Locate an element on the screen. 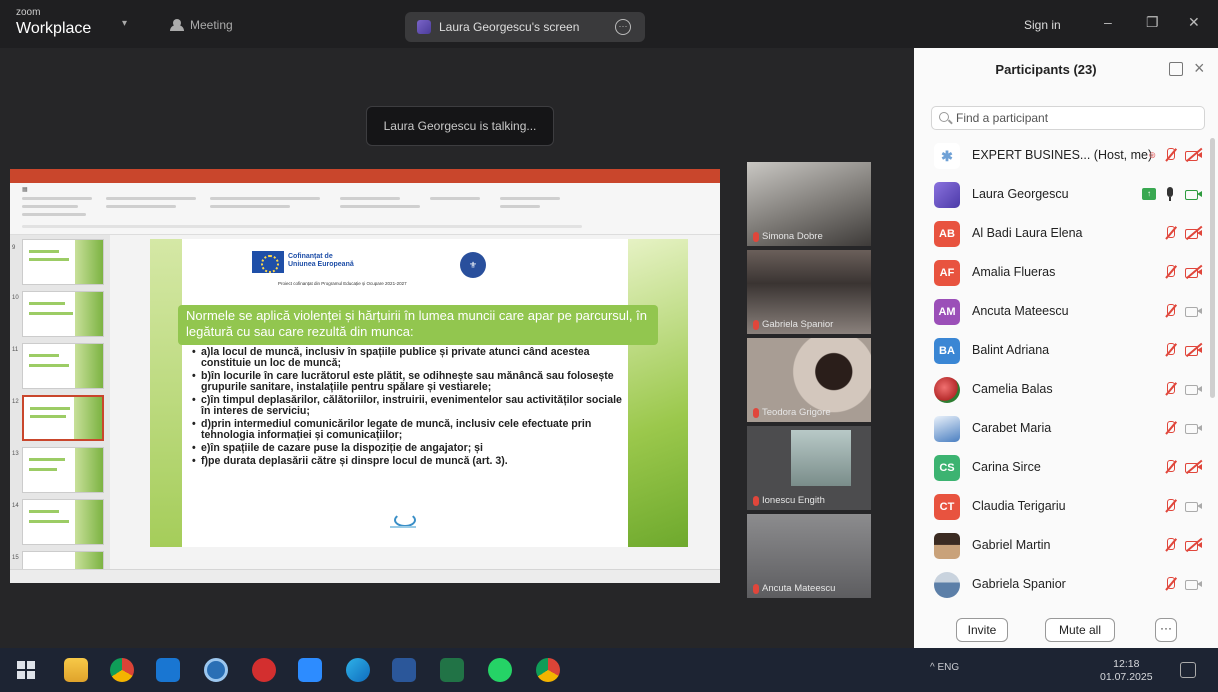 The height and width of the screenshot is (692, 1218). view-options-icon: ··· is located at coordinates (623, 27).